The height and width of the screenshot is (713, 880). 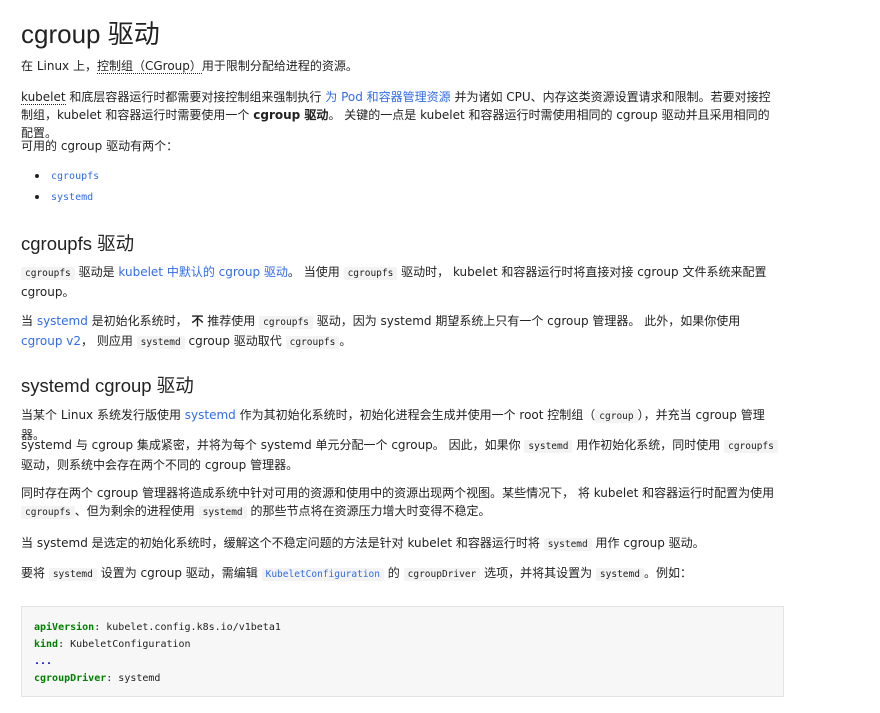 What do you see at coordinates (393, 573) in the screenshot?
I see `text: 的` at bounding box center [393, 573].